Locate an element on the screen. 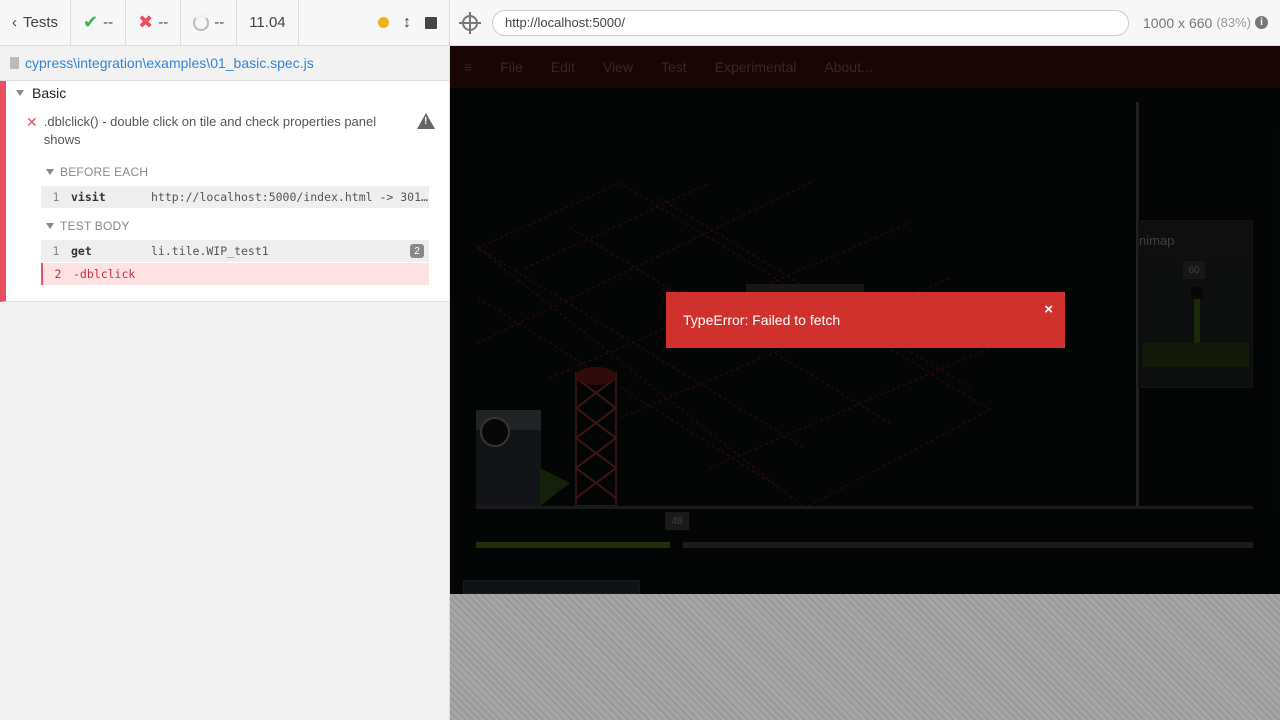  command-message: li.tile.WIP_test1 is located at coordinates (210, 251).